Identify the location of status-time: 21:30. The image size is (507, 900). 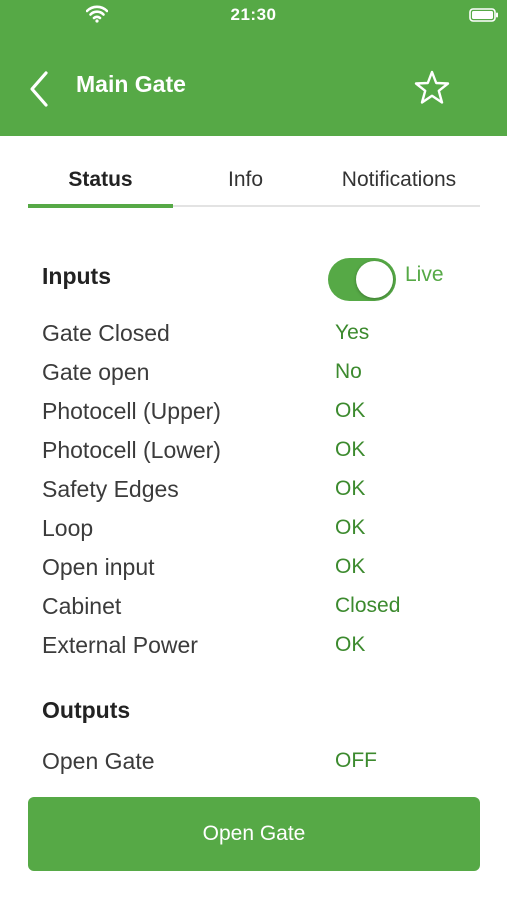
(253, 14).